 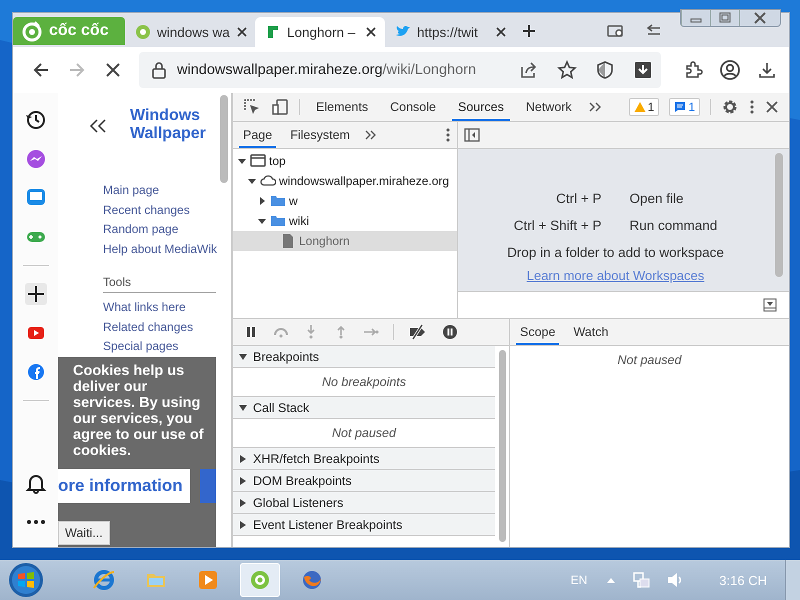 I want to click on browser-tab: https://twit, so click(x=450, y=32).